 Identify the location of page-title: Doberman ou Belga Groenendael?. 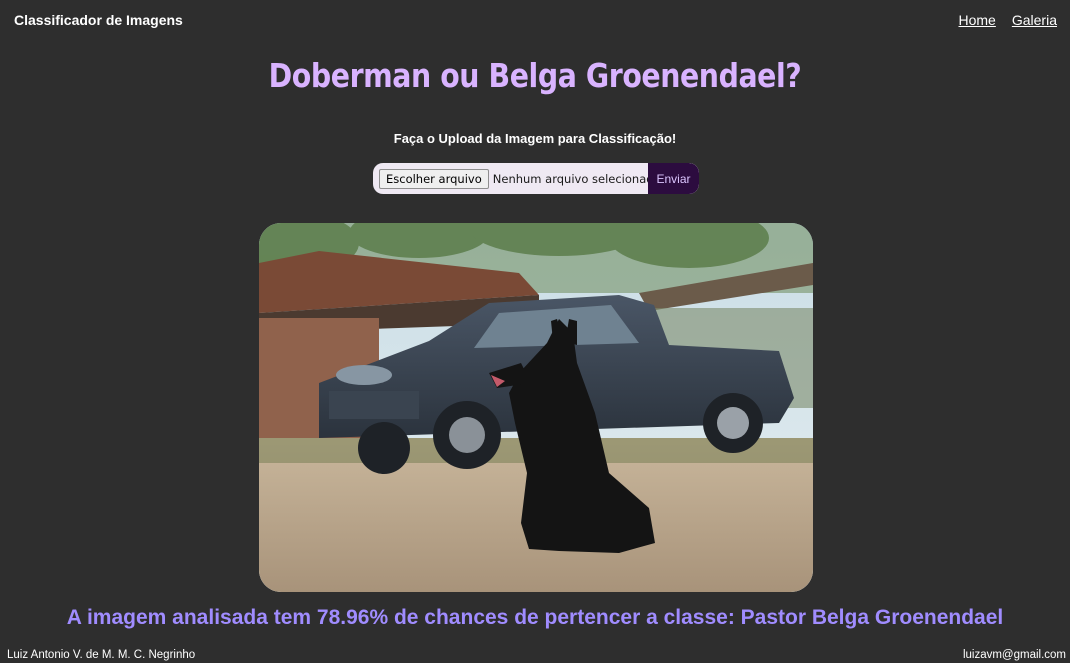
(535, 75).